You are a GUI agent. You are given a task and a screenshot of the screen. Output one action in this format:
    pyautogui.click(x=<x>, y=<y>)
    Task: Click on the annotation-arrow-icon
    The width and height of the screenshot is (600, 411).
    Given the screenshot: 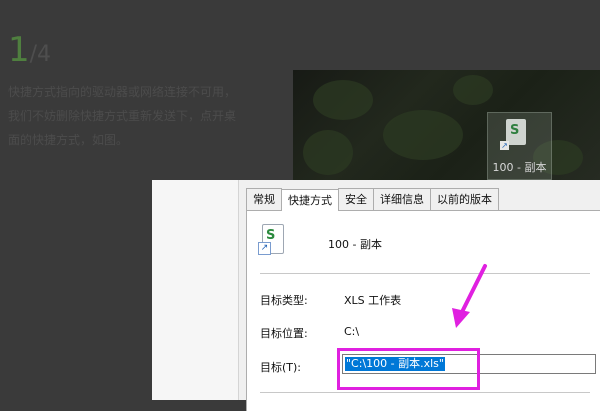 What is the action you would take?
    pyautogui.click(x=469, y=296)
    